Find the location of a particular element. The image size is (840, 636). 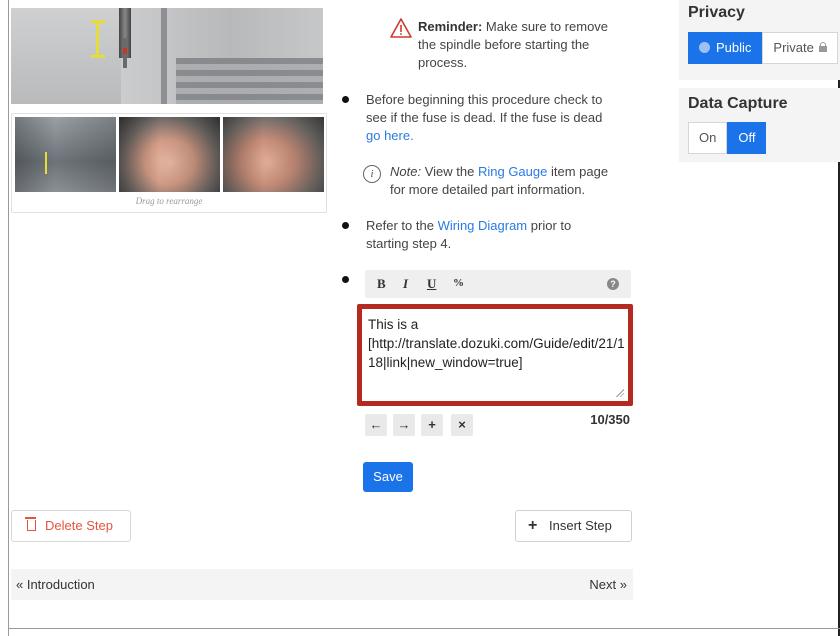

off-option: Off is located at coordinates (747, 138).